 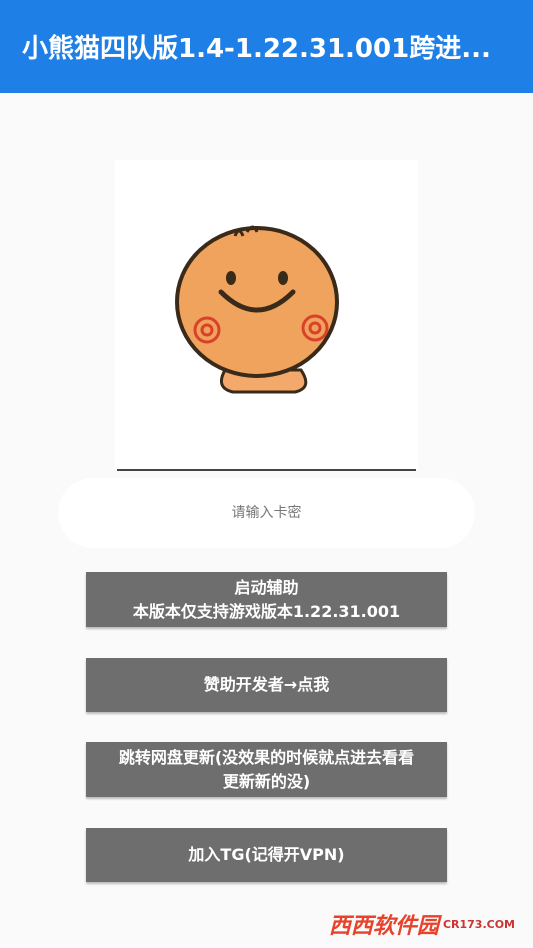 I want to click on card-key-input, so click(x=266, y=513).